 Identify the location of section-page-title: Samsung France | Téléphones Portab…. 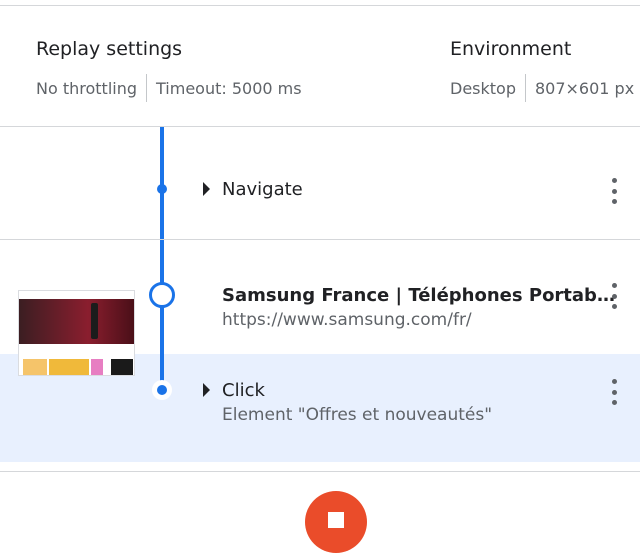
(418, 295).